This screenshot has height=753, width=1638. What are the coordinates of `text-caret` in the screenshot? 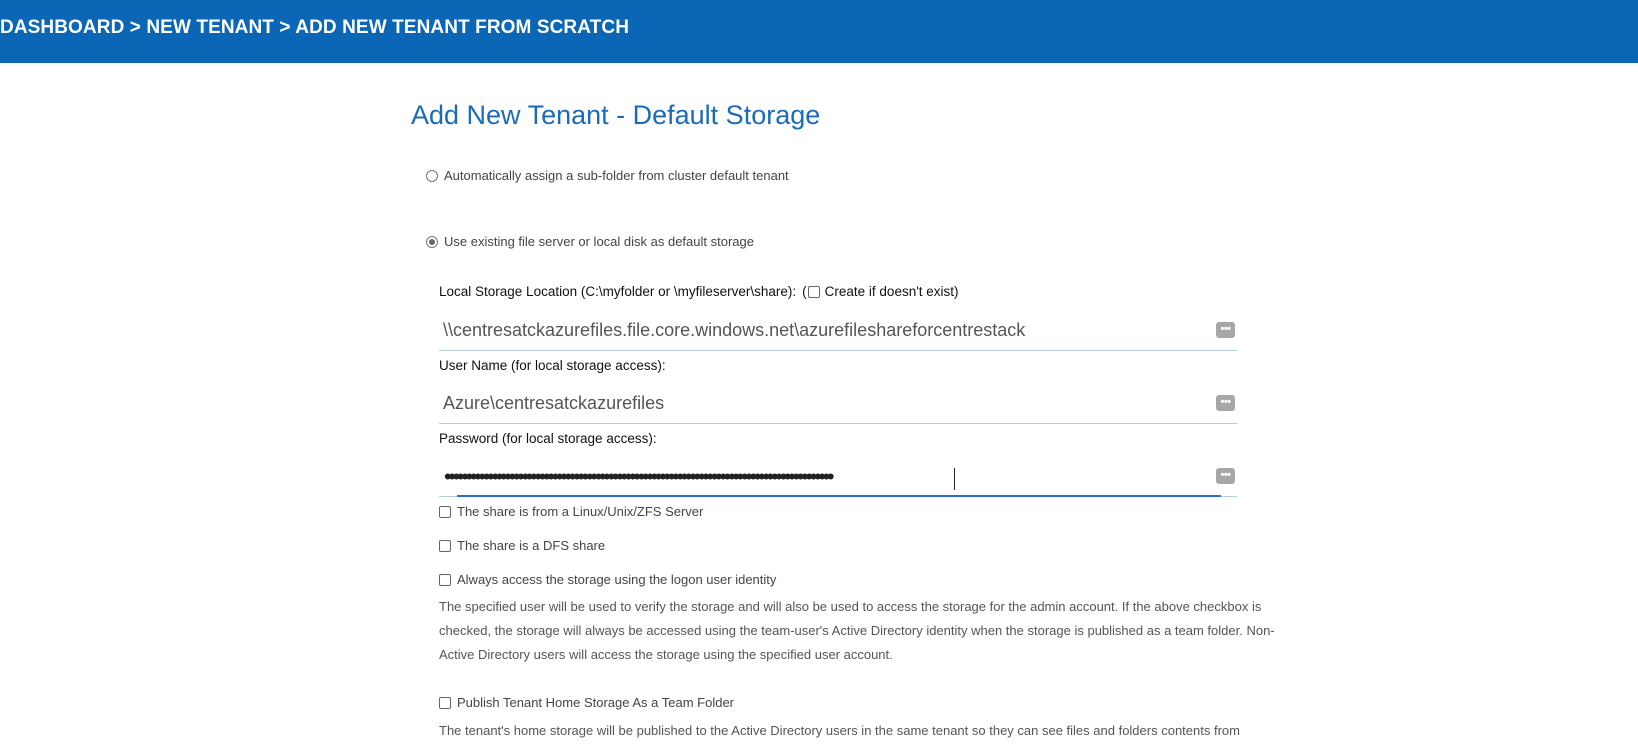 It's located at (954, 479).